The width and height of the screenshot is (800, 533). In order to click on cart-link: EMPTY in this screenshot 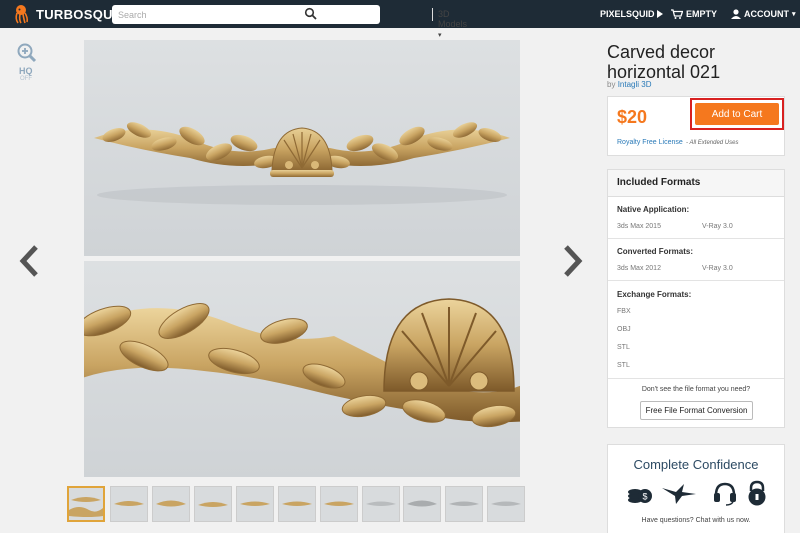, I will do `click(694, 14)`.